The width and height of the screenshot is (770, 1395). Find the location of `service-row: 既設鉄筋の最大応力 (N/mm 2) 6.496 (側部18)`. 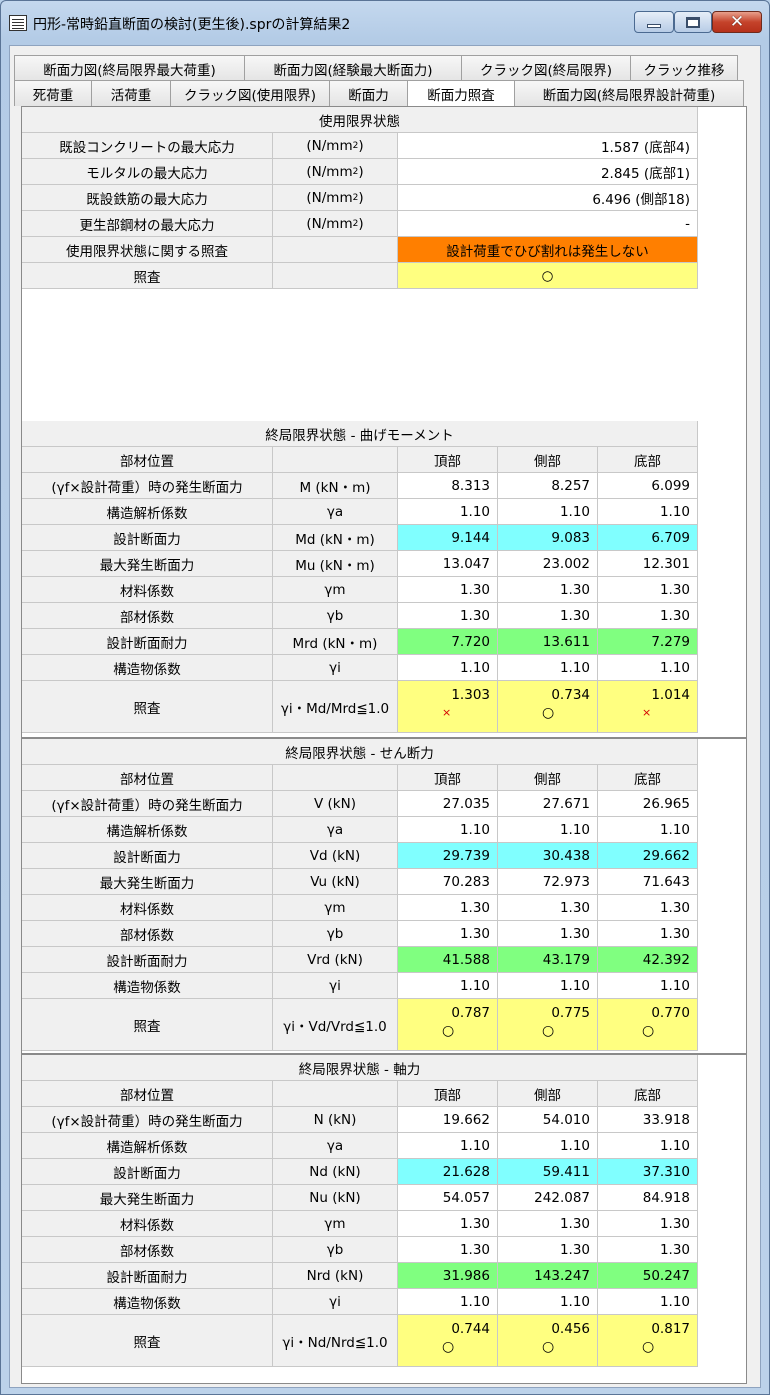

service-row: 既設鉄筋の最大応力 (N/mm 2) 6.496 (側部18) is located at coordinates (360, 198).